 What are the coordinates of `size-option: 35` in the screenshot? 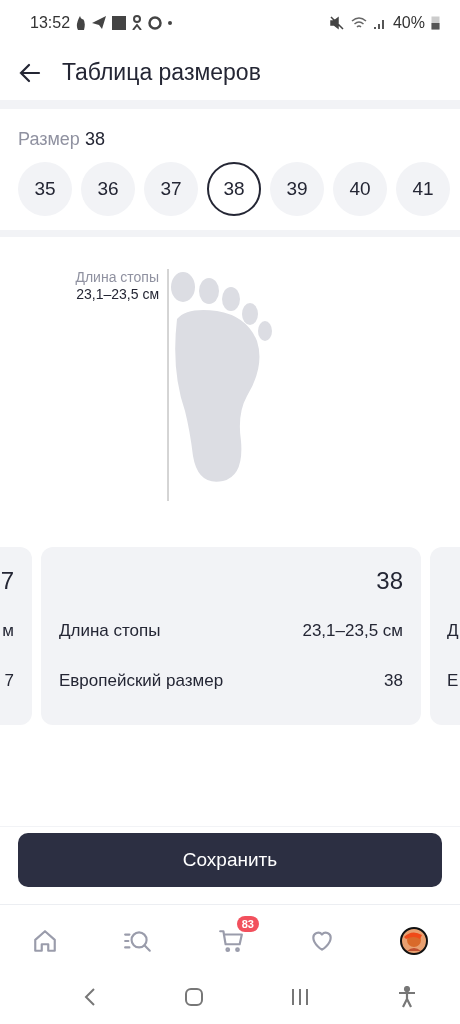 It's located at (45, 189).